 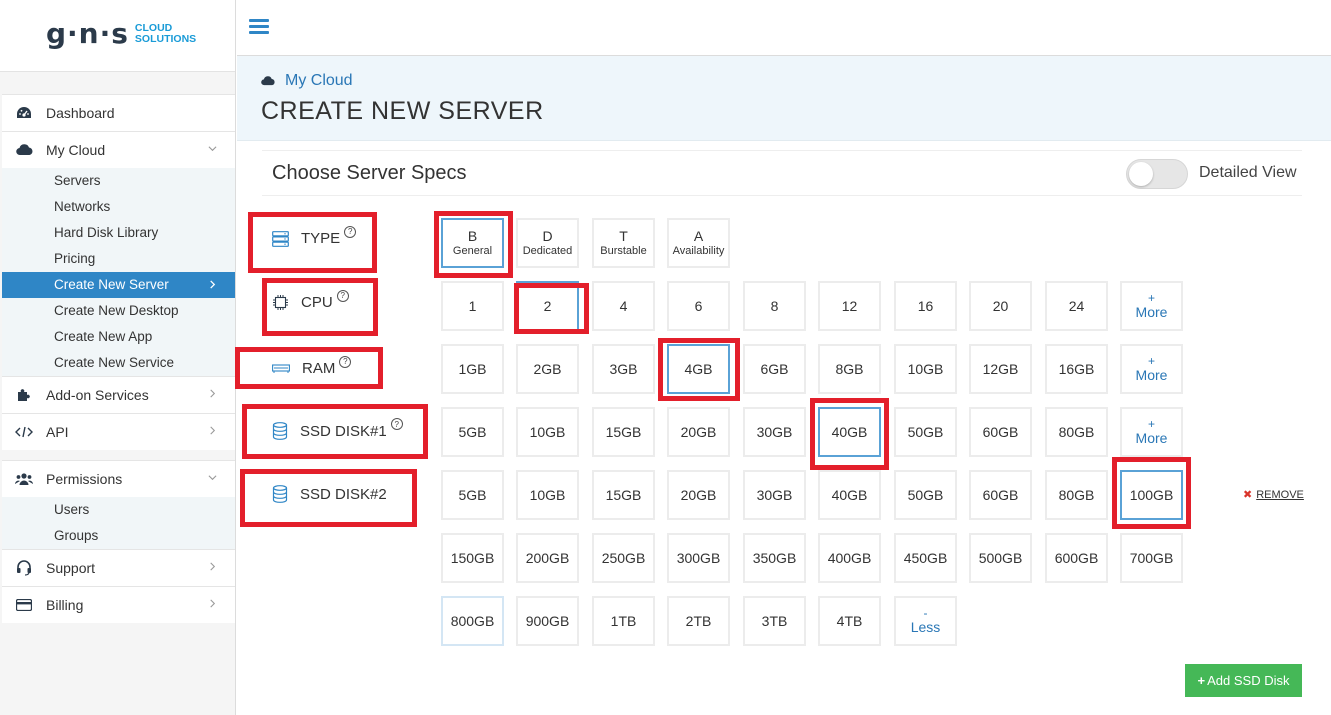 What do you see at coordinates (118, 112) in the screenshot?
I see `sidebar-item-dashboard: Dashboard` at bounding box center [118, 112].